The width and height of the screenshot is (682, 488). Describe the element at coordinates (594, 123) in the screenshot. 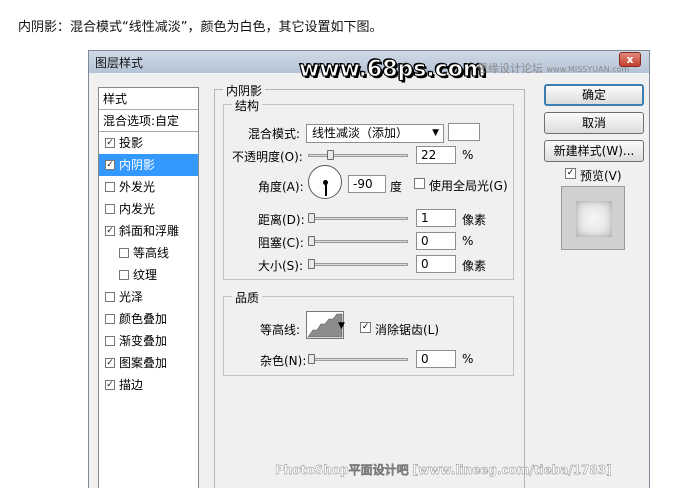

I see `cancel-button: 取消` at that location.